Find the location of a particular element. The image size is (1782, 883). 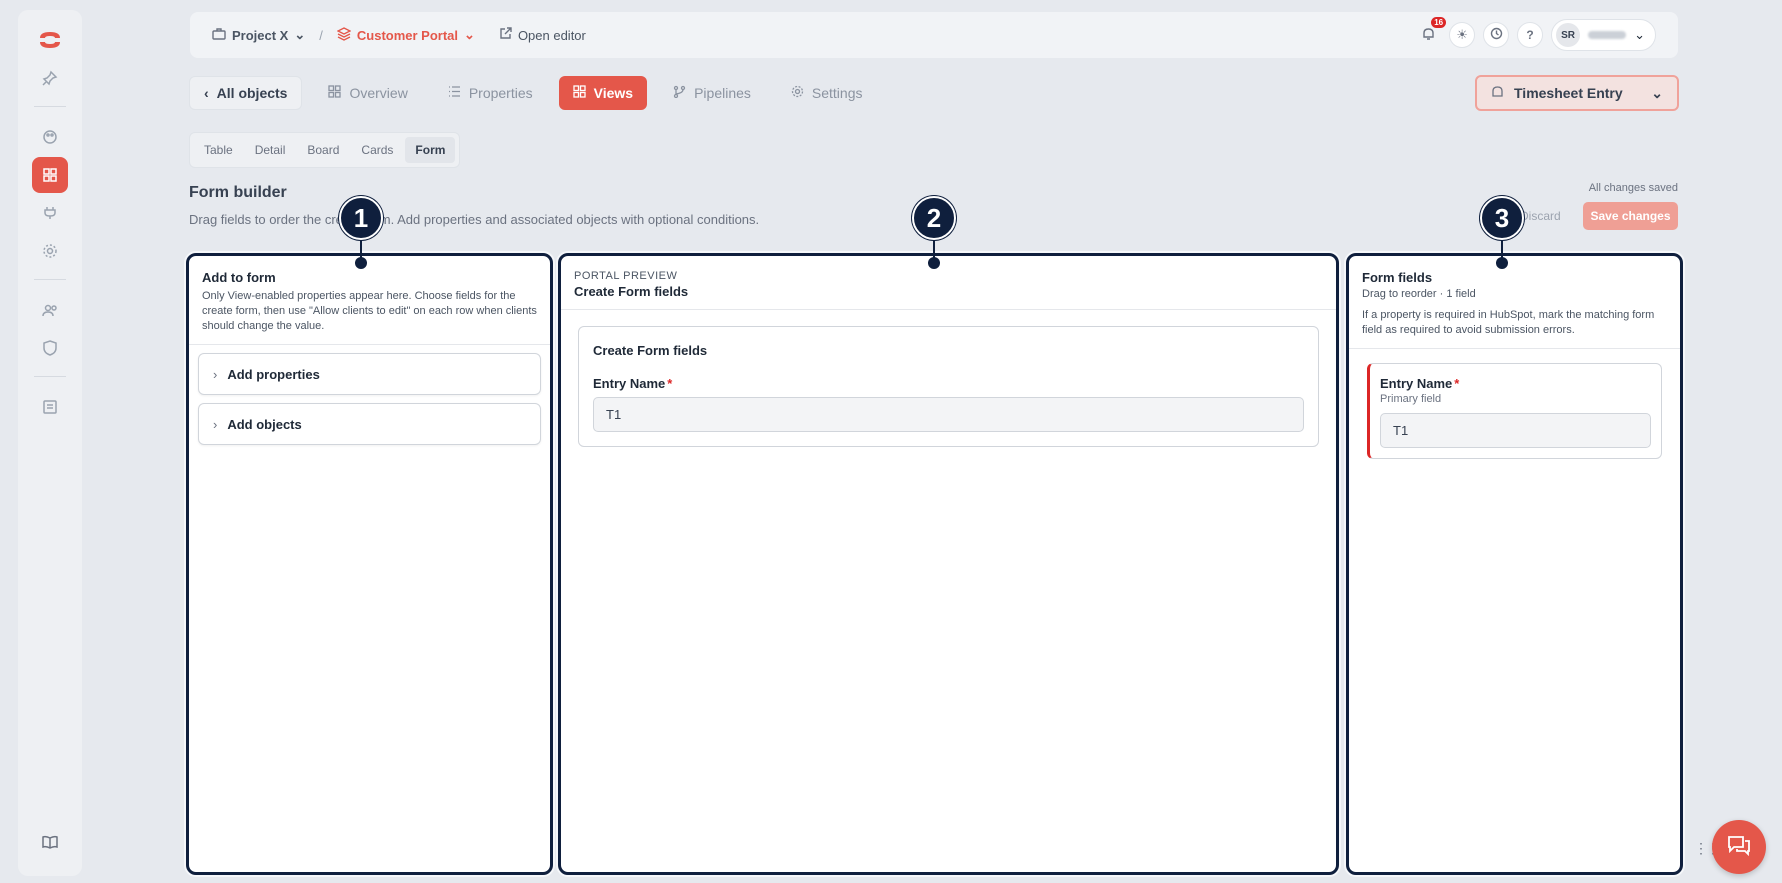

chevron-left-icon: ‹ is located at coordinates (206, 93).